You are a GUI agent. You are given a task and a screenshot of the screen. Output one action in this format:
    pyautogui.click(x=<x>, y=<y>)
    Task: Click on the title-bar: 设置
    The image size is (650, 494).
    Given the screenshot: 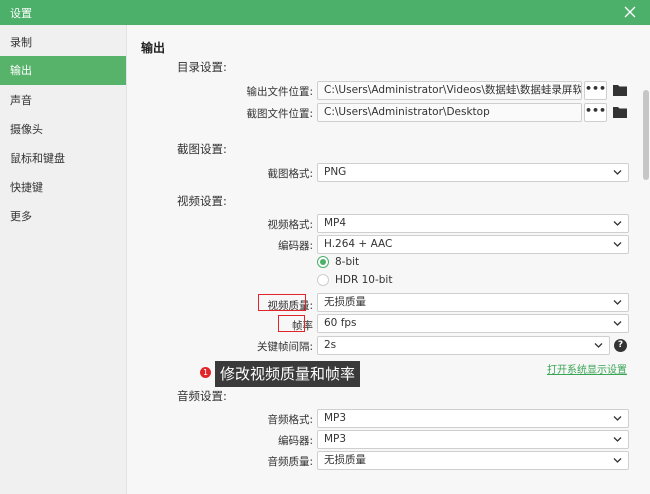 What is the action you would take?
    pyautogui.click(x=325, y=12)
    